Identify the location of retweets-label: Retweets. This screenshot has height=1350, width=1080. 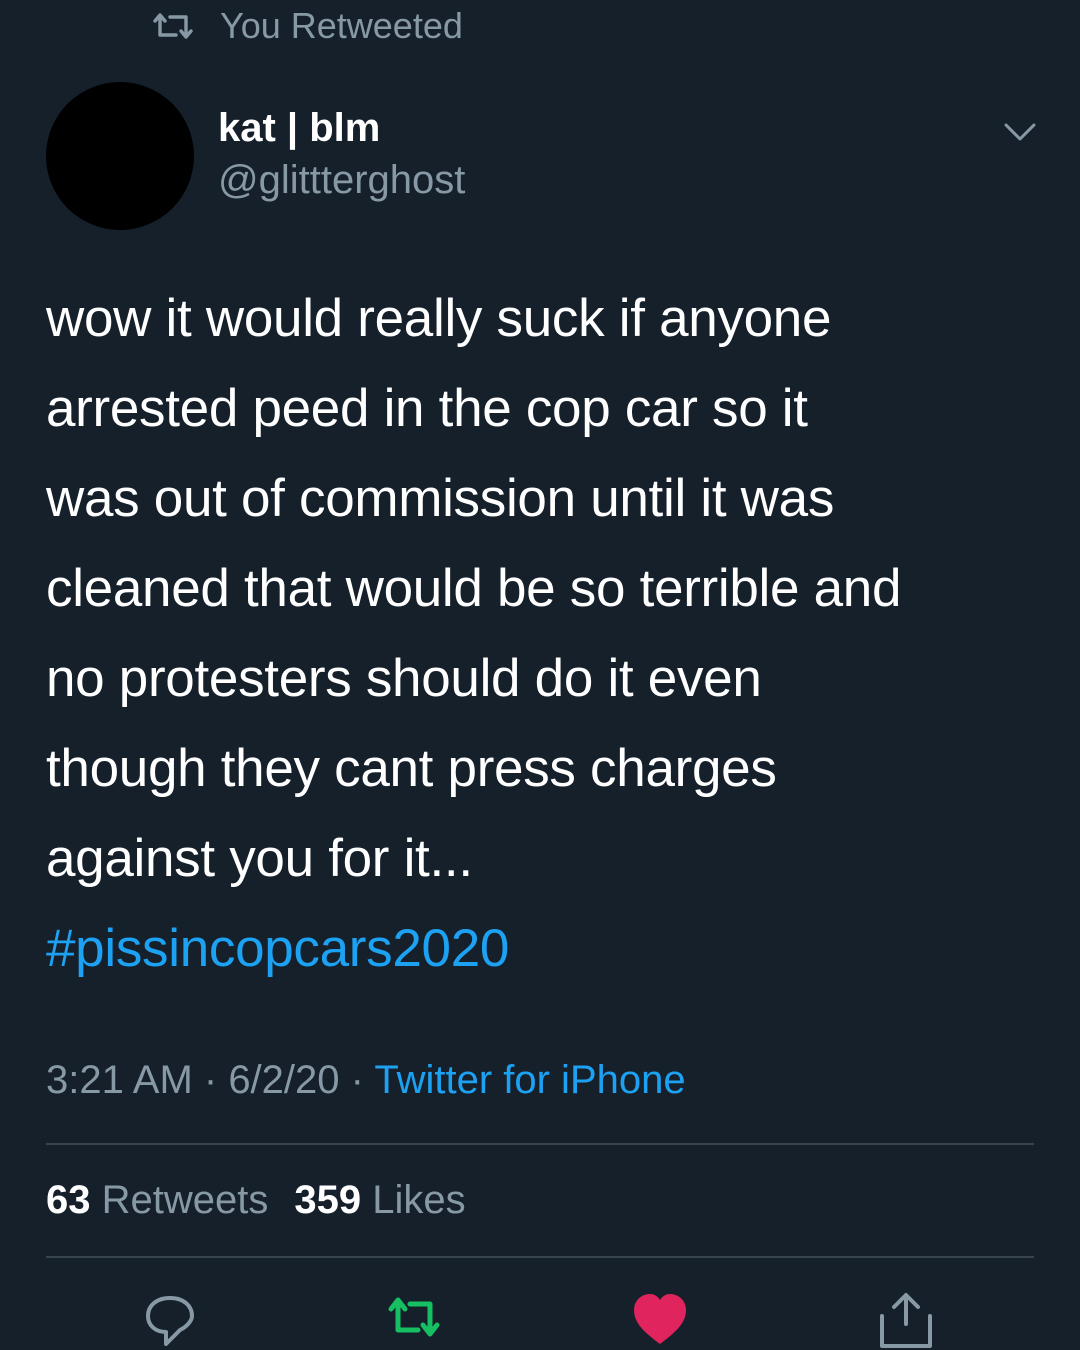
(185, 1200).